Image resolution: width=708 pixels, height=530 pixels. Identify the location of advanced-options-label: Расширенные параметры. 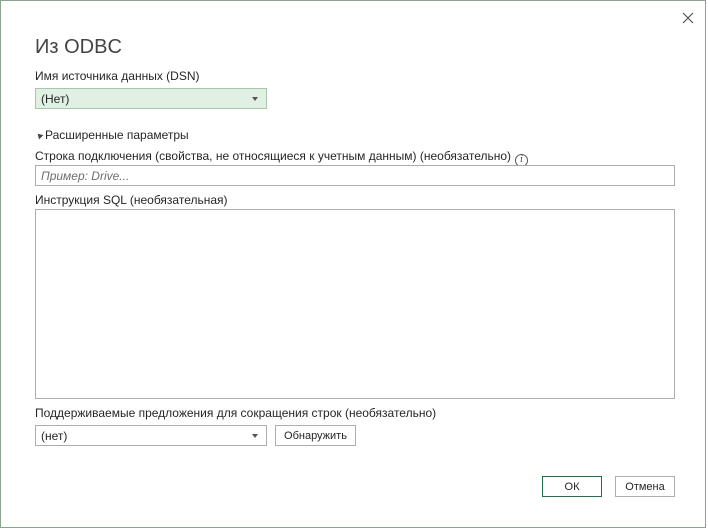
(117, 135).